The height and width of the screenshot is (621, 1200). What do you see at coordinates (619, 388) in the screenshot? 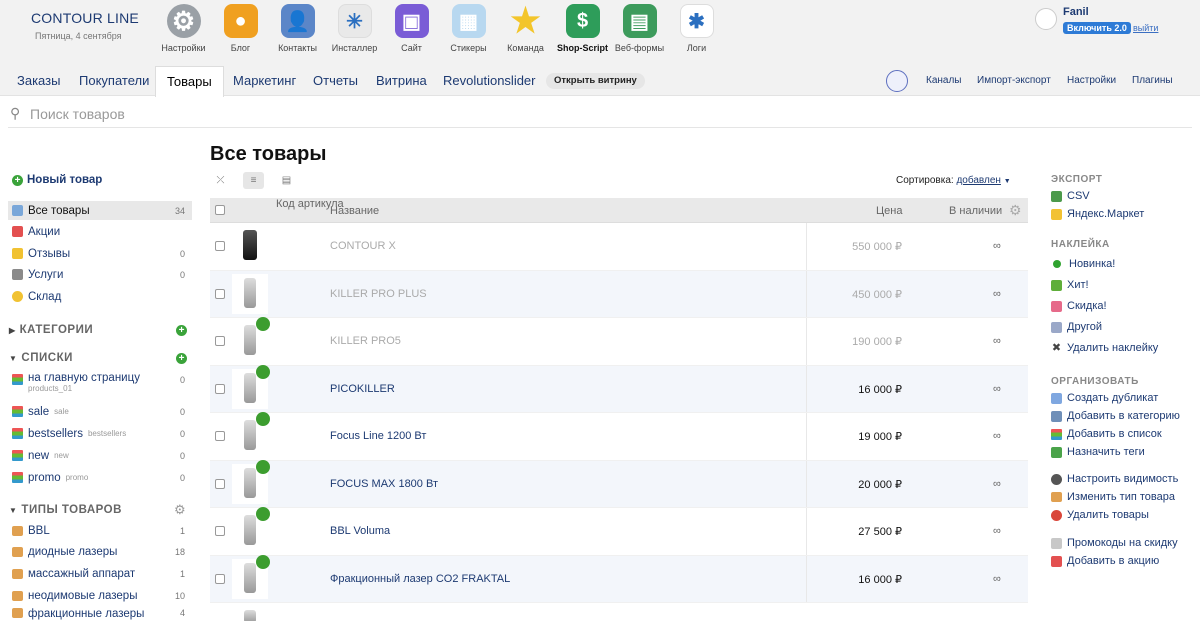
I see `table-row: PICOKILLER 16 000 ₽ ∞` at bounding box center [619, 388].